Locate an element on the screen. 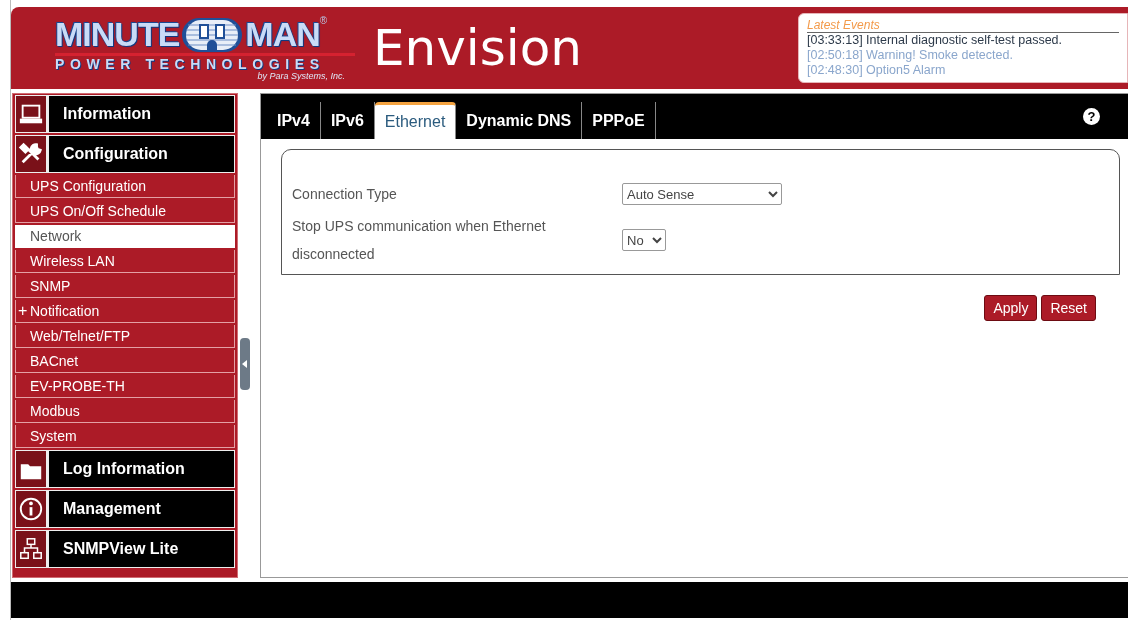 This screenshot has width=1128, height=620. sidebar-item: UPS Configuration is located at coordinates (125, 186).